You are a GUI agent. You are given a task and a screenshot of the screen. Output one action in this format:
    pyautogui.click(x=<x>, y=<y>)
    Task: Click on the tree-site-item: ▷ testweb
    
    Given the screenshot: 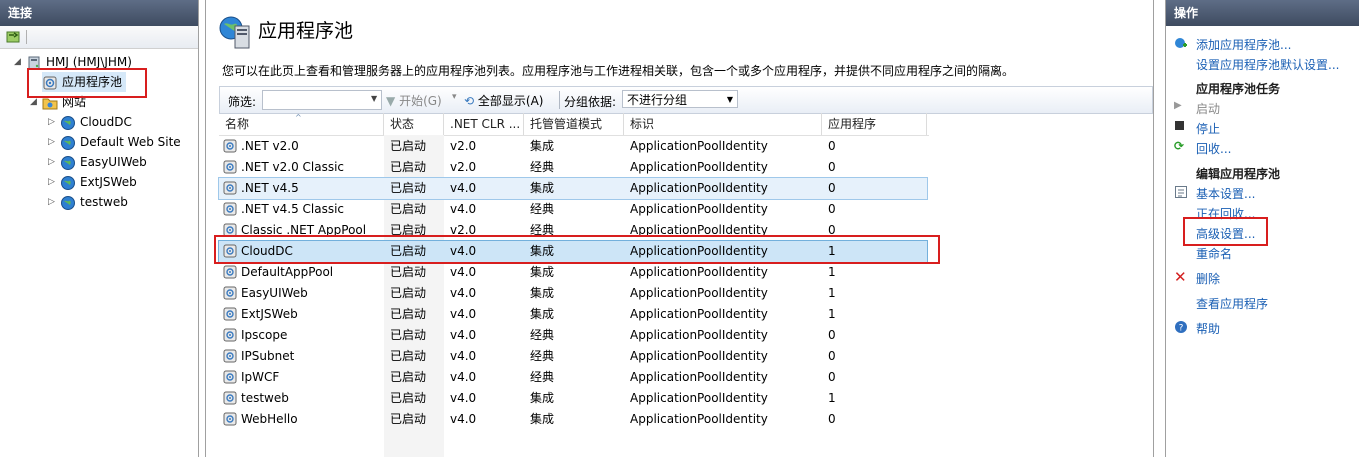 What is the action you would take?
    pyautogui.click(x=88, y=202)
    